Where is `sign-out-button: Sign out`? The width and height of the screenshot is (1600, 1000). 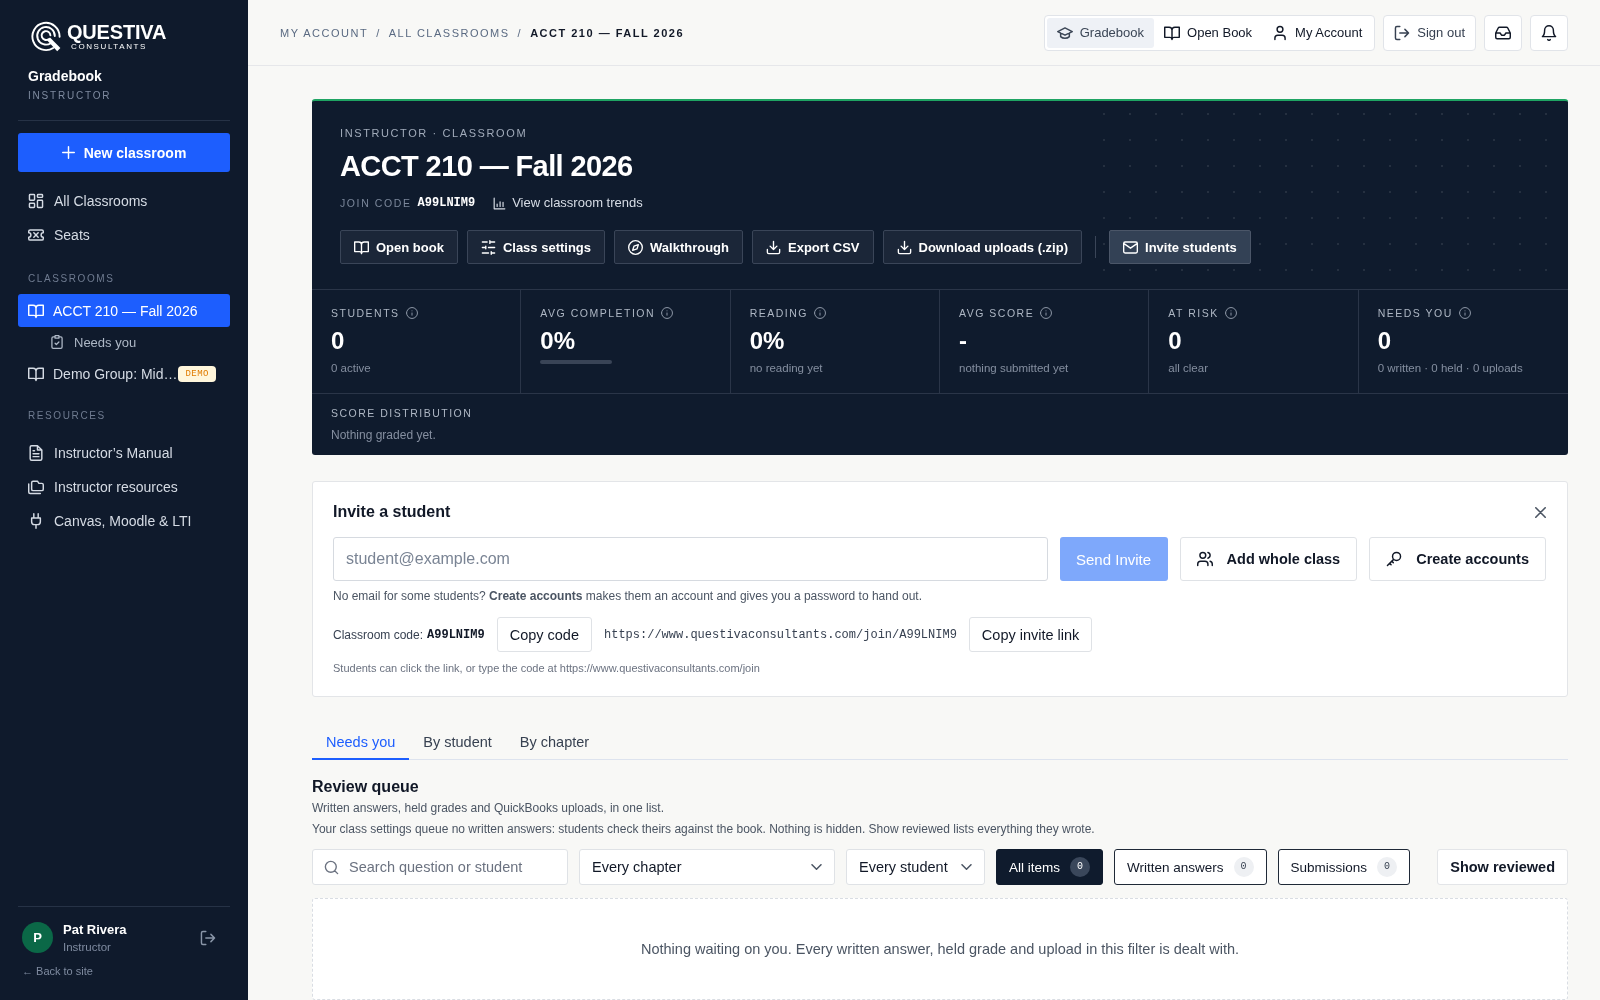 sign-out-button: Sign out is located at coordinates (1429, 32).